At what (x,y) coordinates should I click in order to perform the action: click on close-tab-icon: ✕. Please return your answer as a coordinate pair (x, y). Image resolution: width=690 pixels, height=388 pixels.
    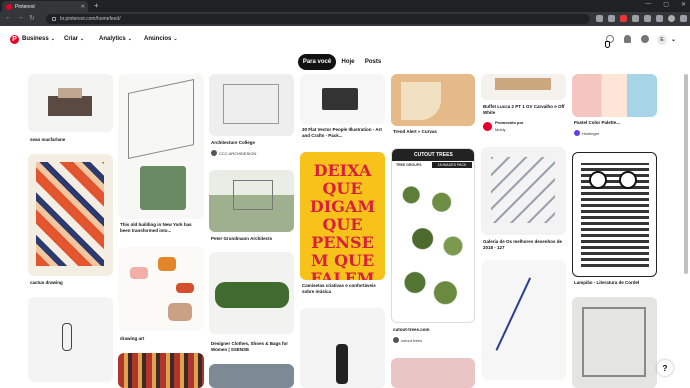
    Looking at the image, I should click on (83, 7).